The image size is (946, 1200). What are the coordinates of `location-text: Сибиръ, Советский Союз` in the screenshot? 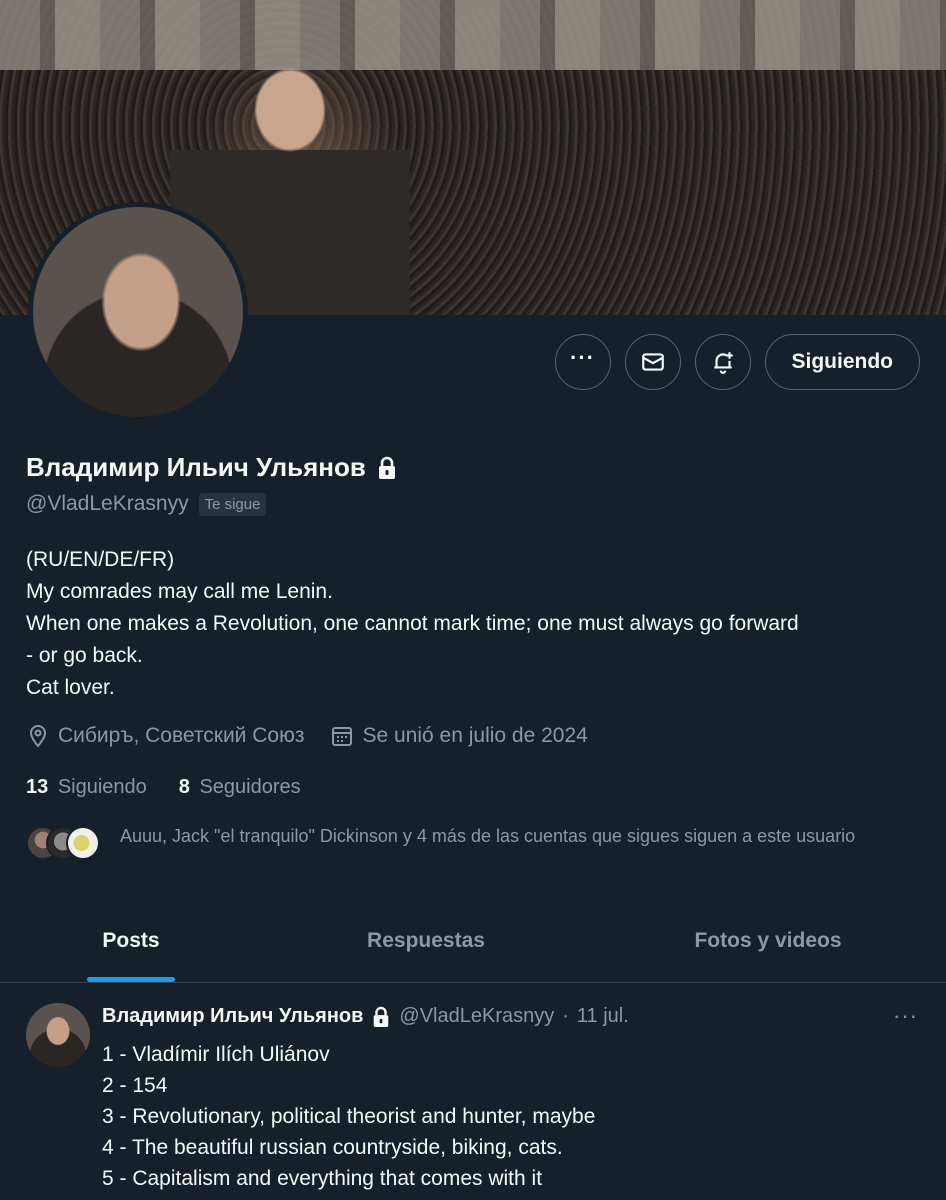 It's located at (181, 735).